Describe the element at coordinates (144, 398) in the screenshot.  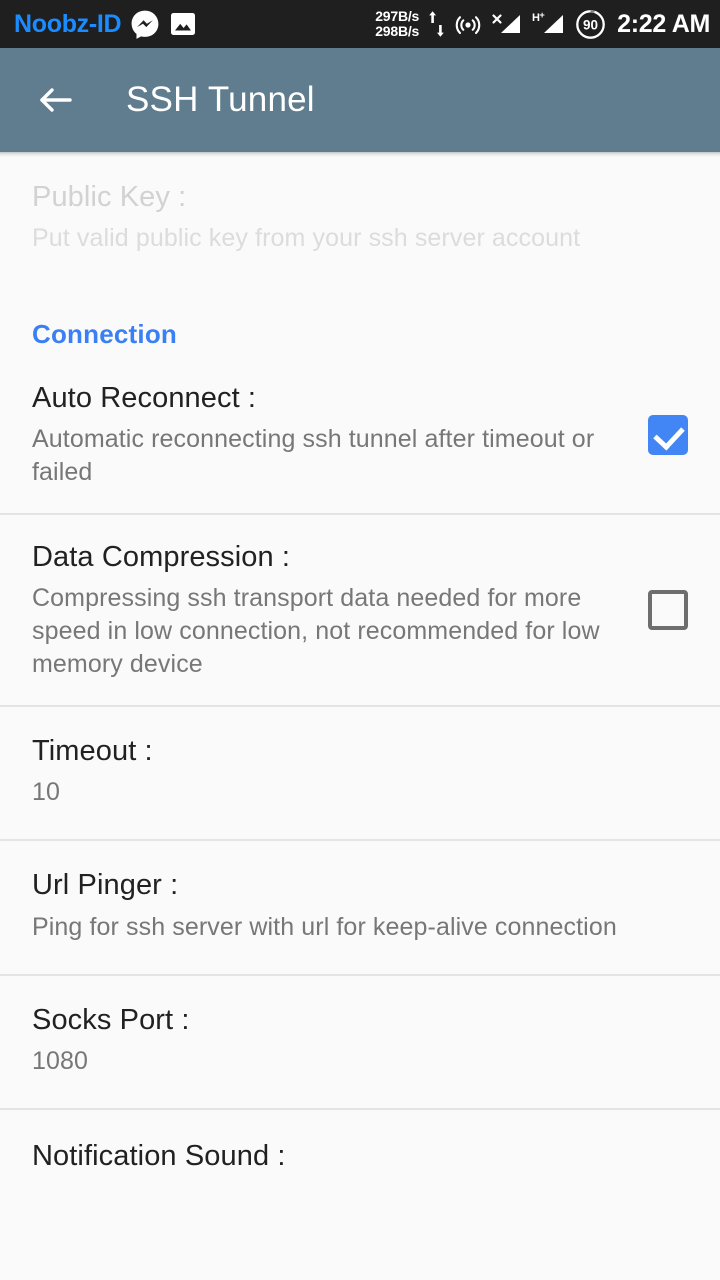
I see `pref-auto-reconnect-title: Auto Reconnect :` at that location.